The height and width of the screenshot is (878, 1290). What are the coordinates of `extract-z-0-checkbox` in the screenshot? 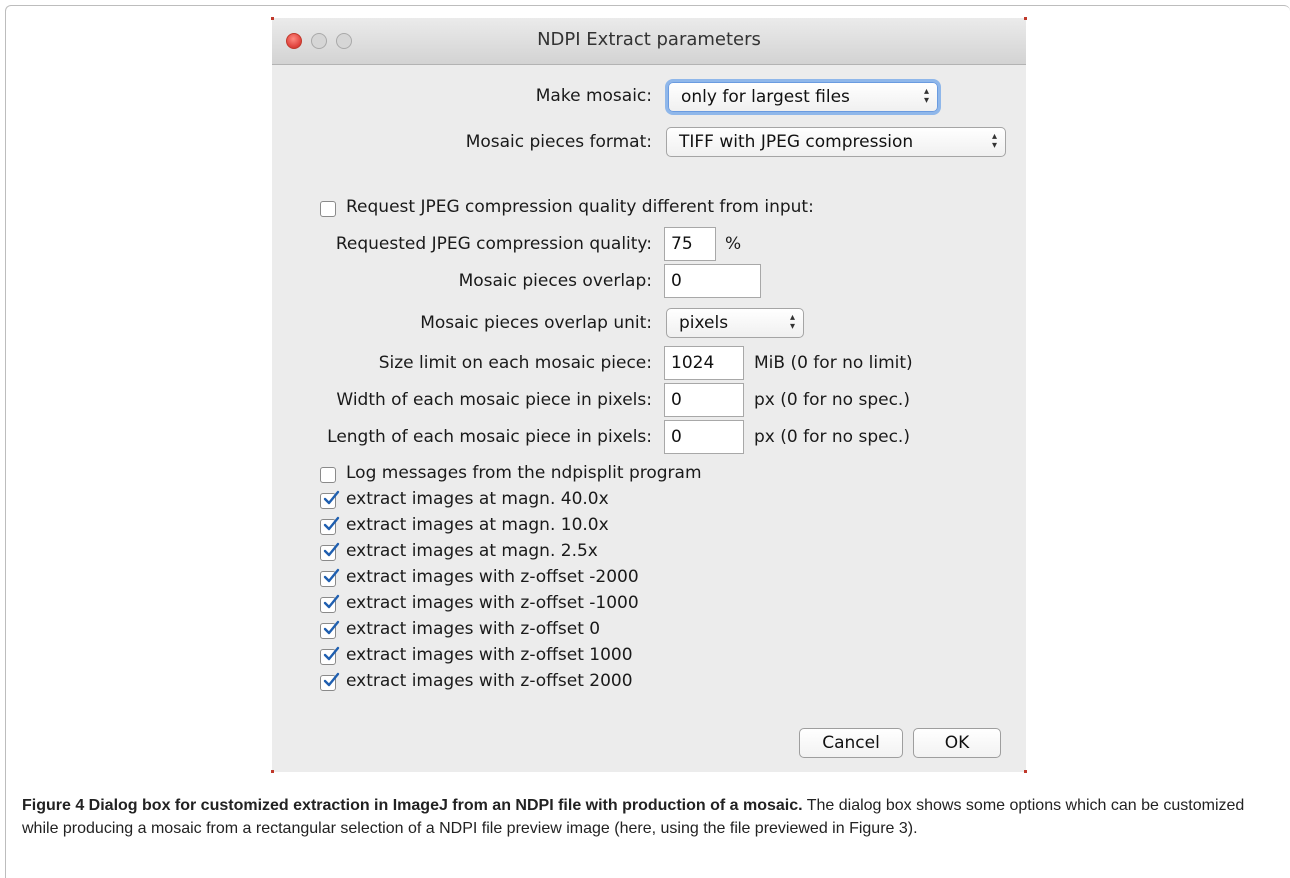 It's located at (330, 629).